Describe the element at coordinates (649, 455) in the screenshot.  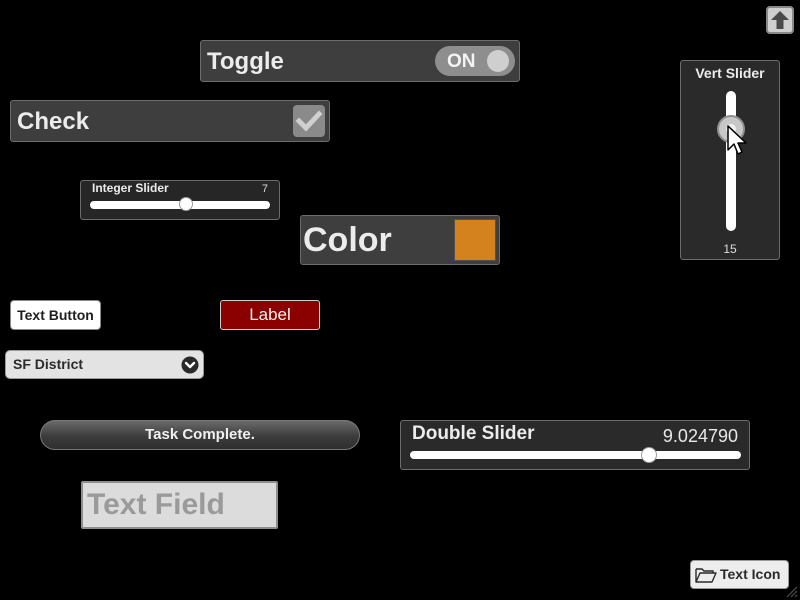
I see `double-slider-knob` at that location.